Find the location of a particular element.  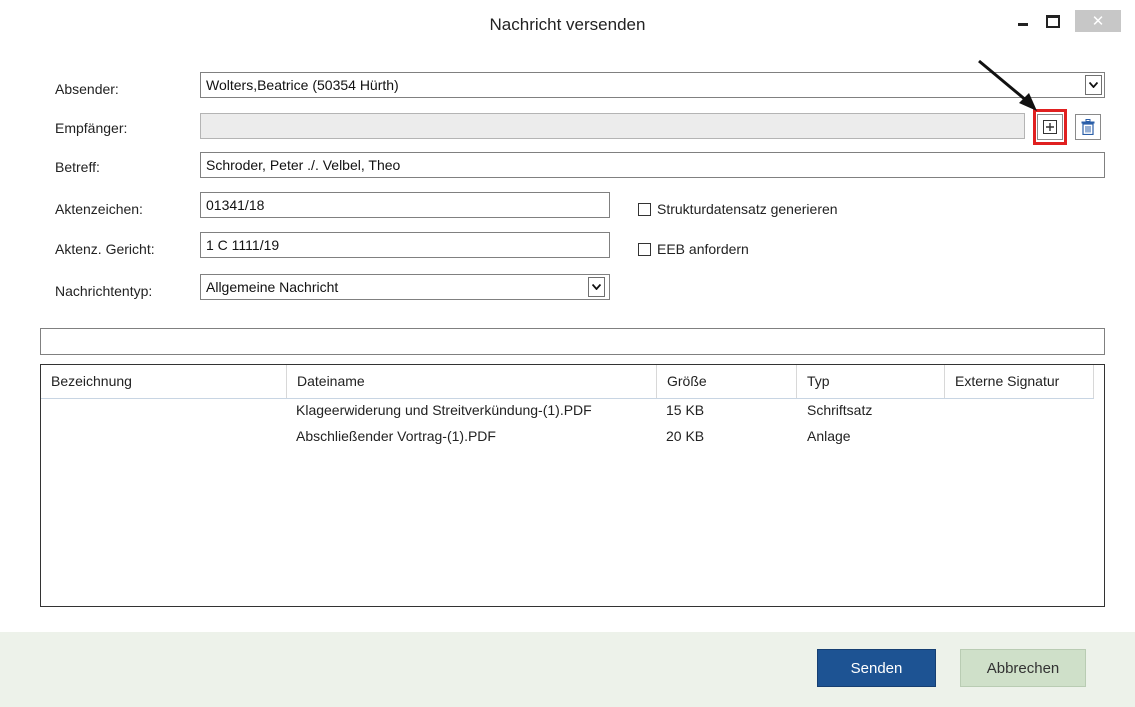

title-bar: Nachricht versenden ✕ is located at coordinates (567, 25).